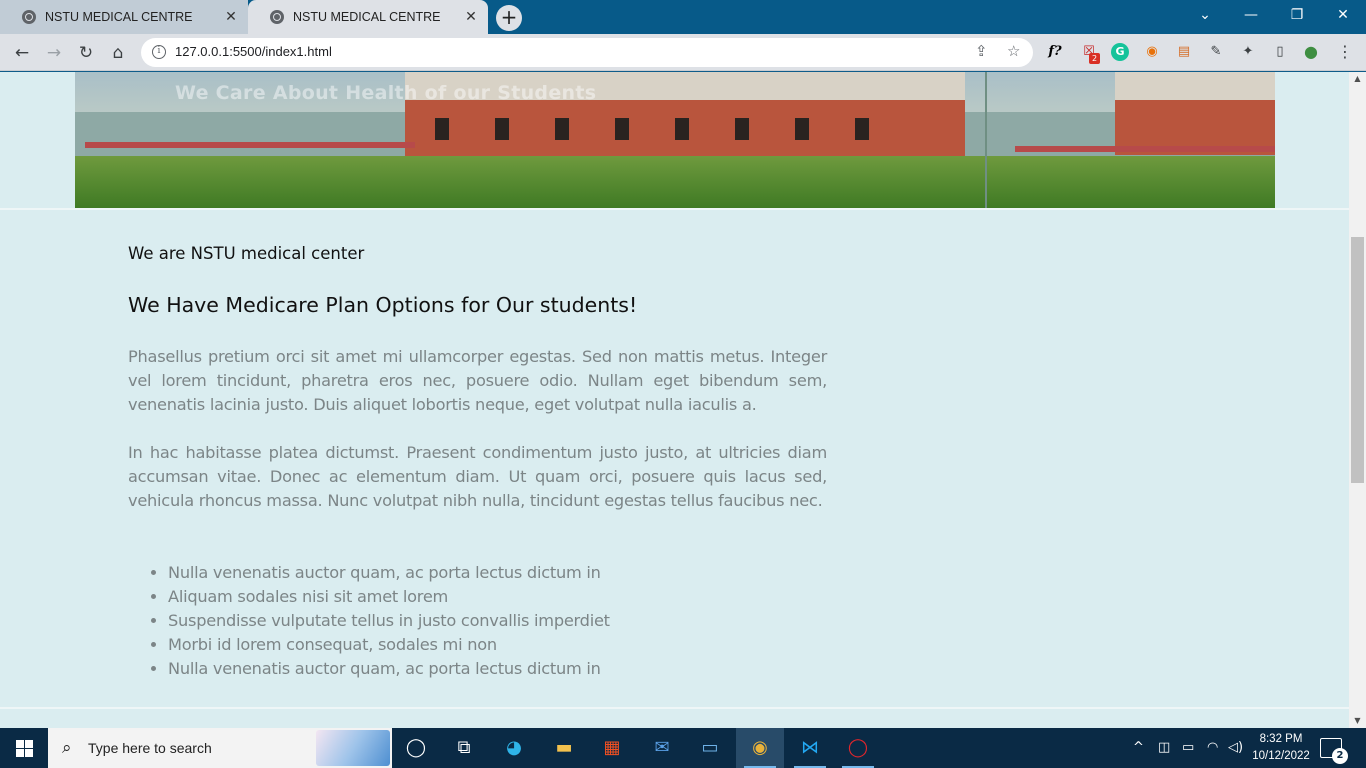 This screenshot has width=1366, height=768. I want to click on intro-text: We are NSTU medical center, so click(246, 253).